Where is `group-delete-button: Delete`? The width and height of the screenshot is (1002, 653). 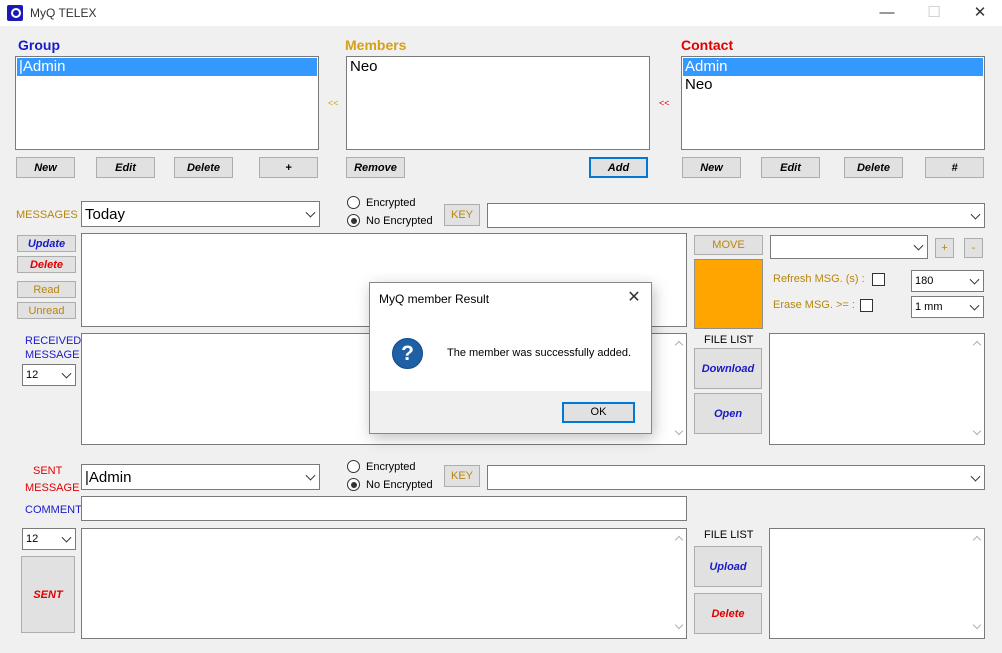 group-delete-button: Delete is located at coordinates (203, 167).